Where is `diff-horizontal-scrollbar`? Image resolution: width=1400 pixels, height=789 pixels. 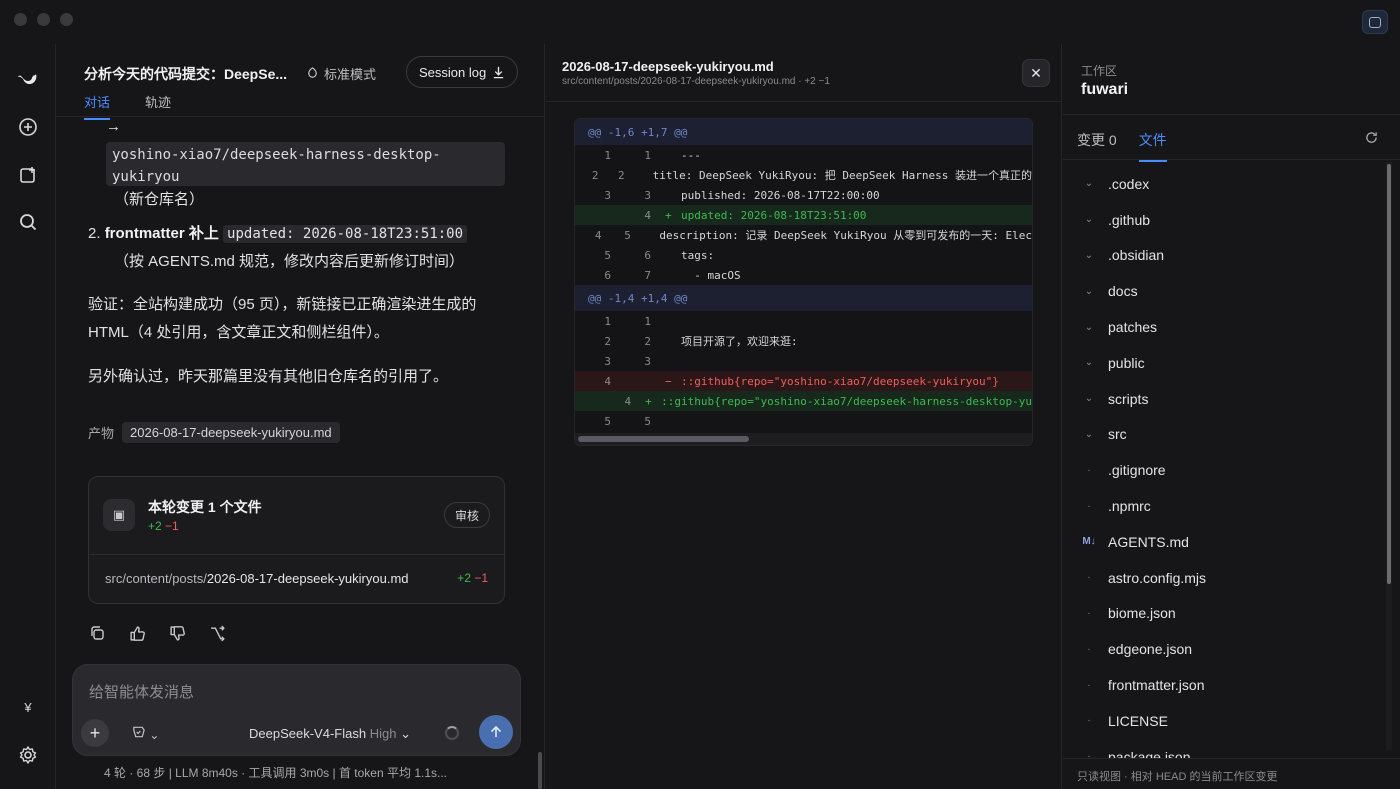
diff-horizontal-scrollbar is located at coordinates (803, 439).